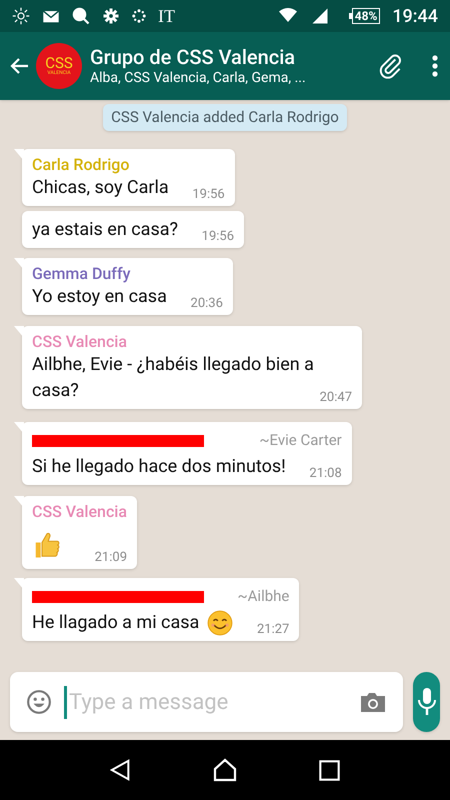 Image resolution: width=450 pixels, height=800 pixels. I want to click on recent-apps-icon, so click(329, 770).